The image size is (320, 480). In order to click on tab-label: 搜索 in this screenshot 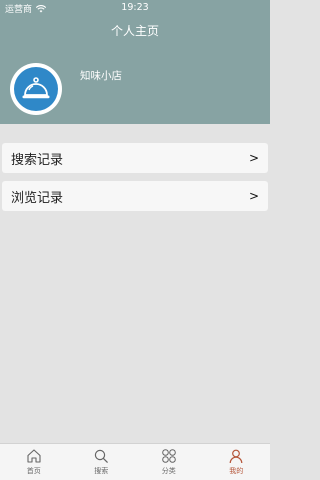, I will do `click(101, 471)`.